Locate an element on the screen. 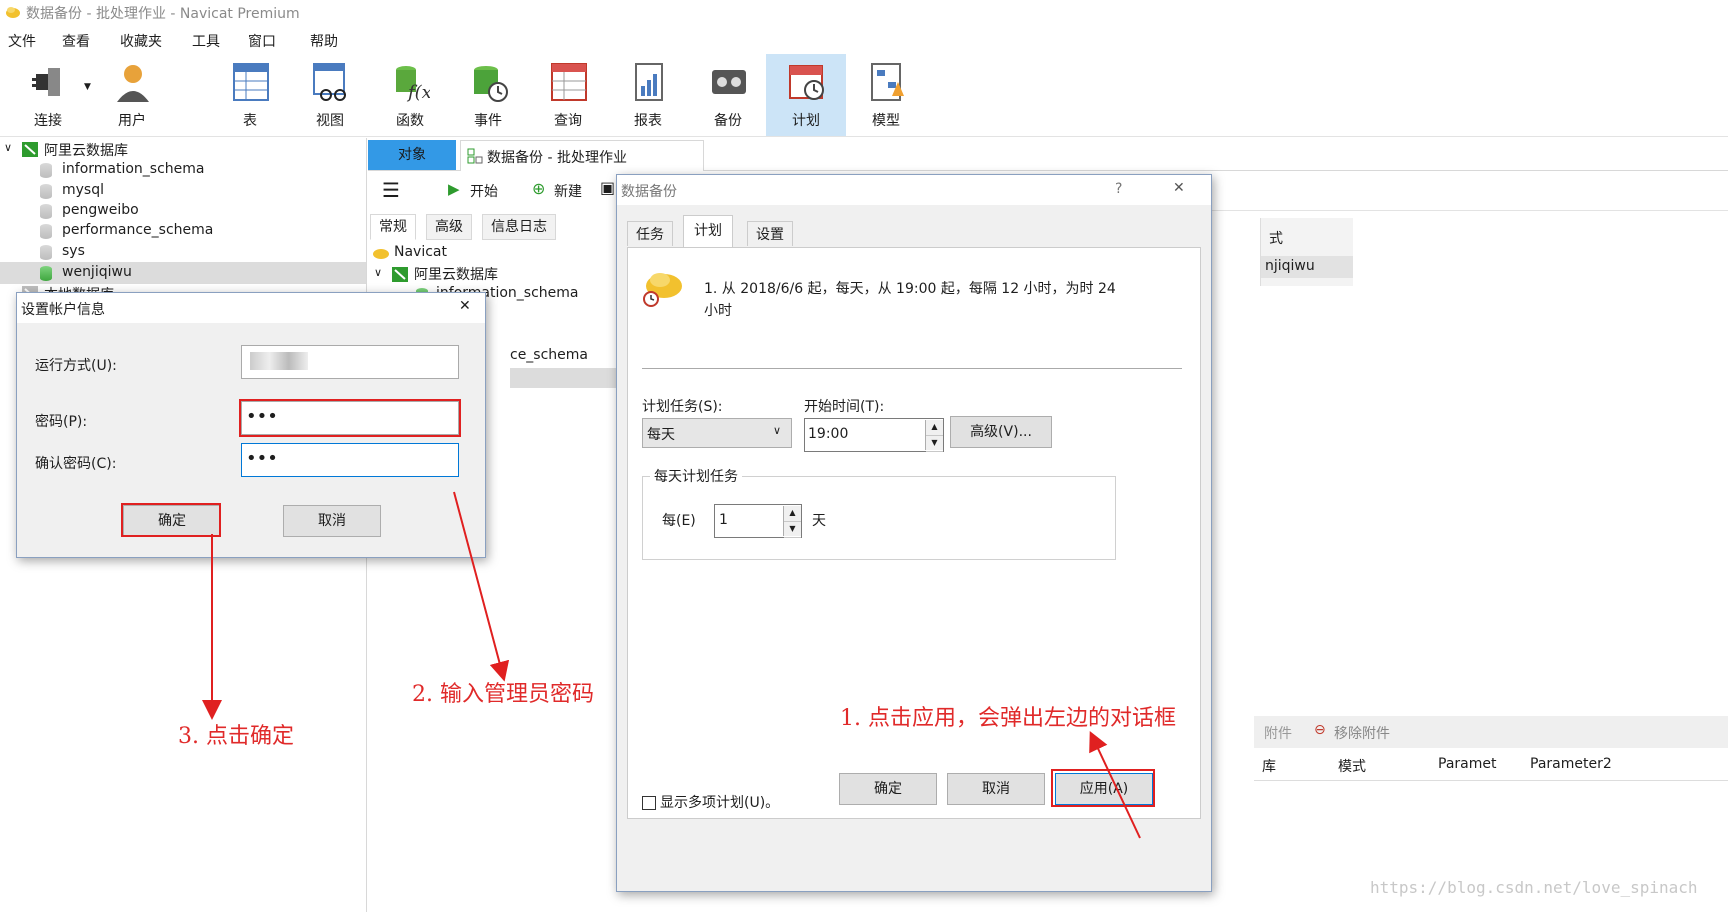 The image size is (1728, 912). annotation-step-1: 1. 点击应用，会弹出左边的对话框 is located at coordinates (1008, 718).